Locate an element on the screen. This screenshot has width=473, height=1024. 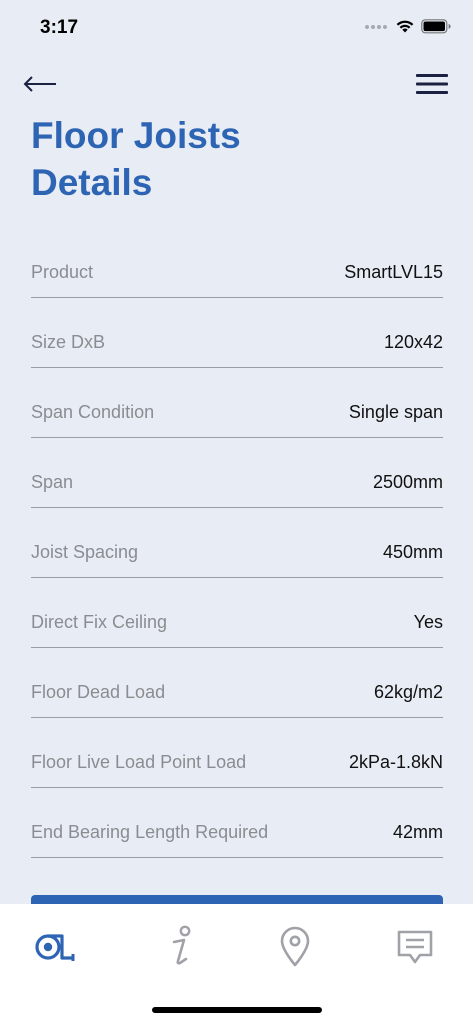
detail-label: Span is located at coordinates (52, 482).